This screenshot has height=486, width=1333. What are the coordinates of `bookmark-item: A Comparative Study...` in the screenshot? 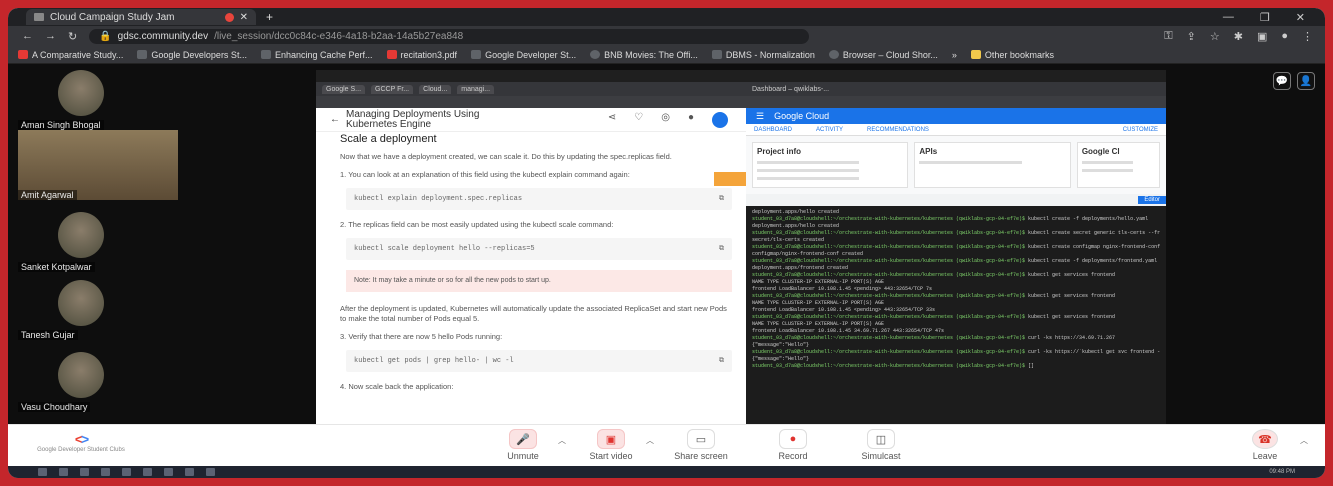 It's located at (70, 55).